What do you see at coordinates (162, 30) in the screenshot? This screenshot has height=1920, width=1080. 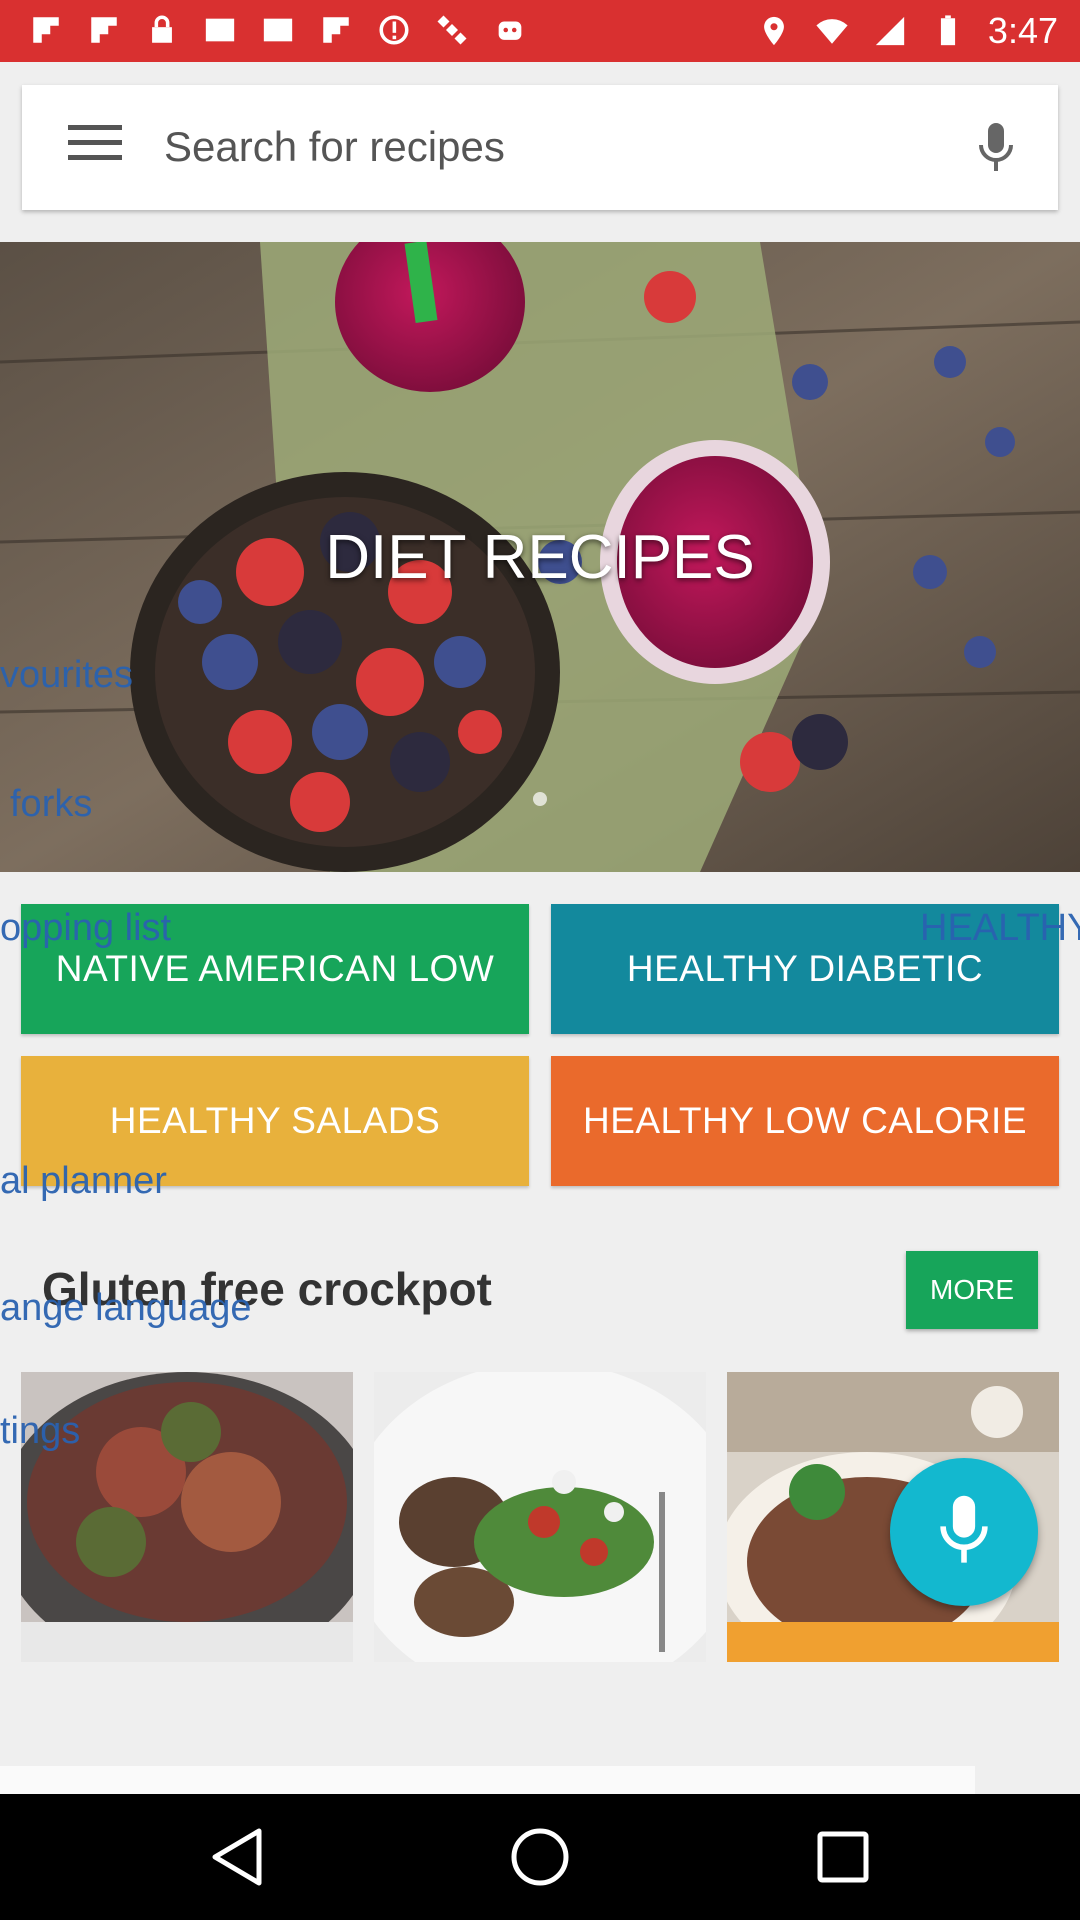 I see `lock-icon` at bounding box center [162, 30].